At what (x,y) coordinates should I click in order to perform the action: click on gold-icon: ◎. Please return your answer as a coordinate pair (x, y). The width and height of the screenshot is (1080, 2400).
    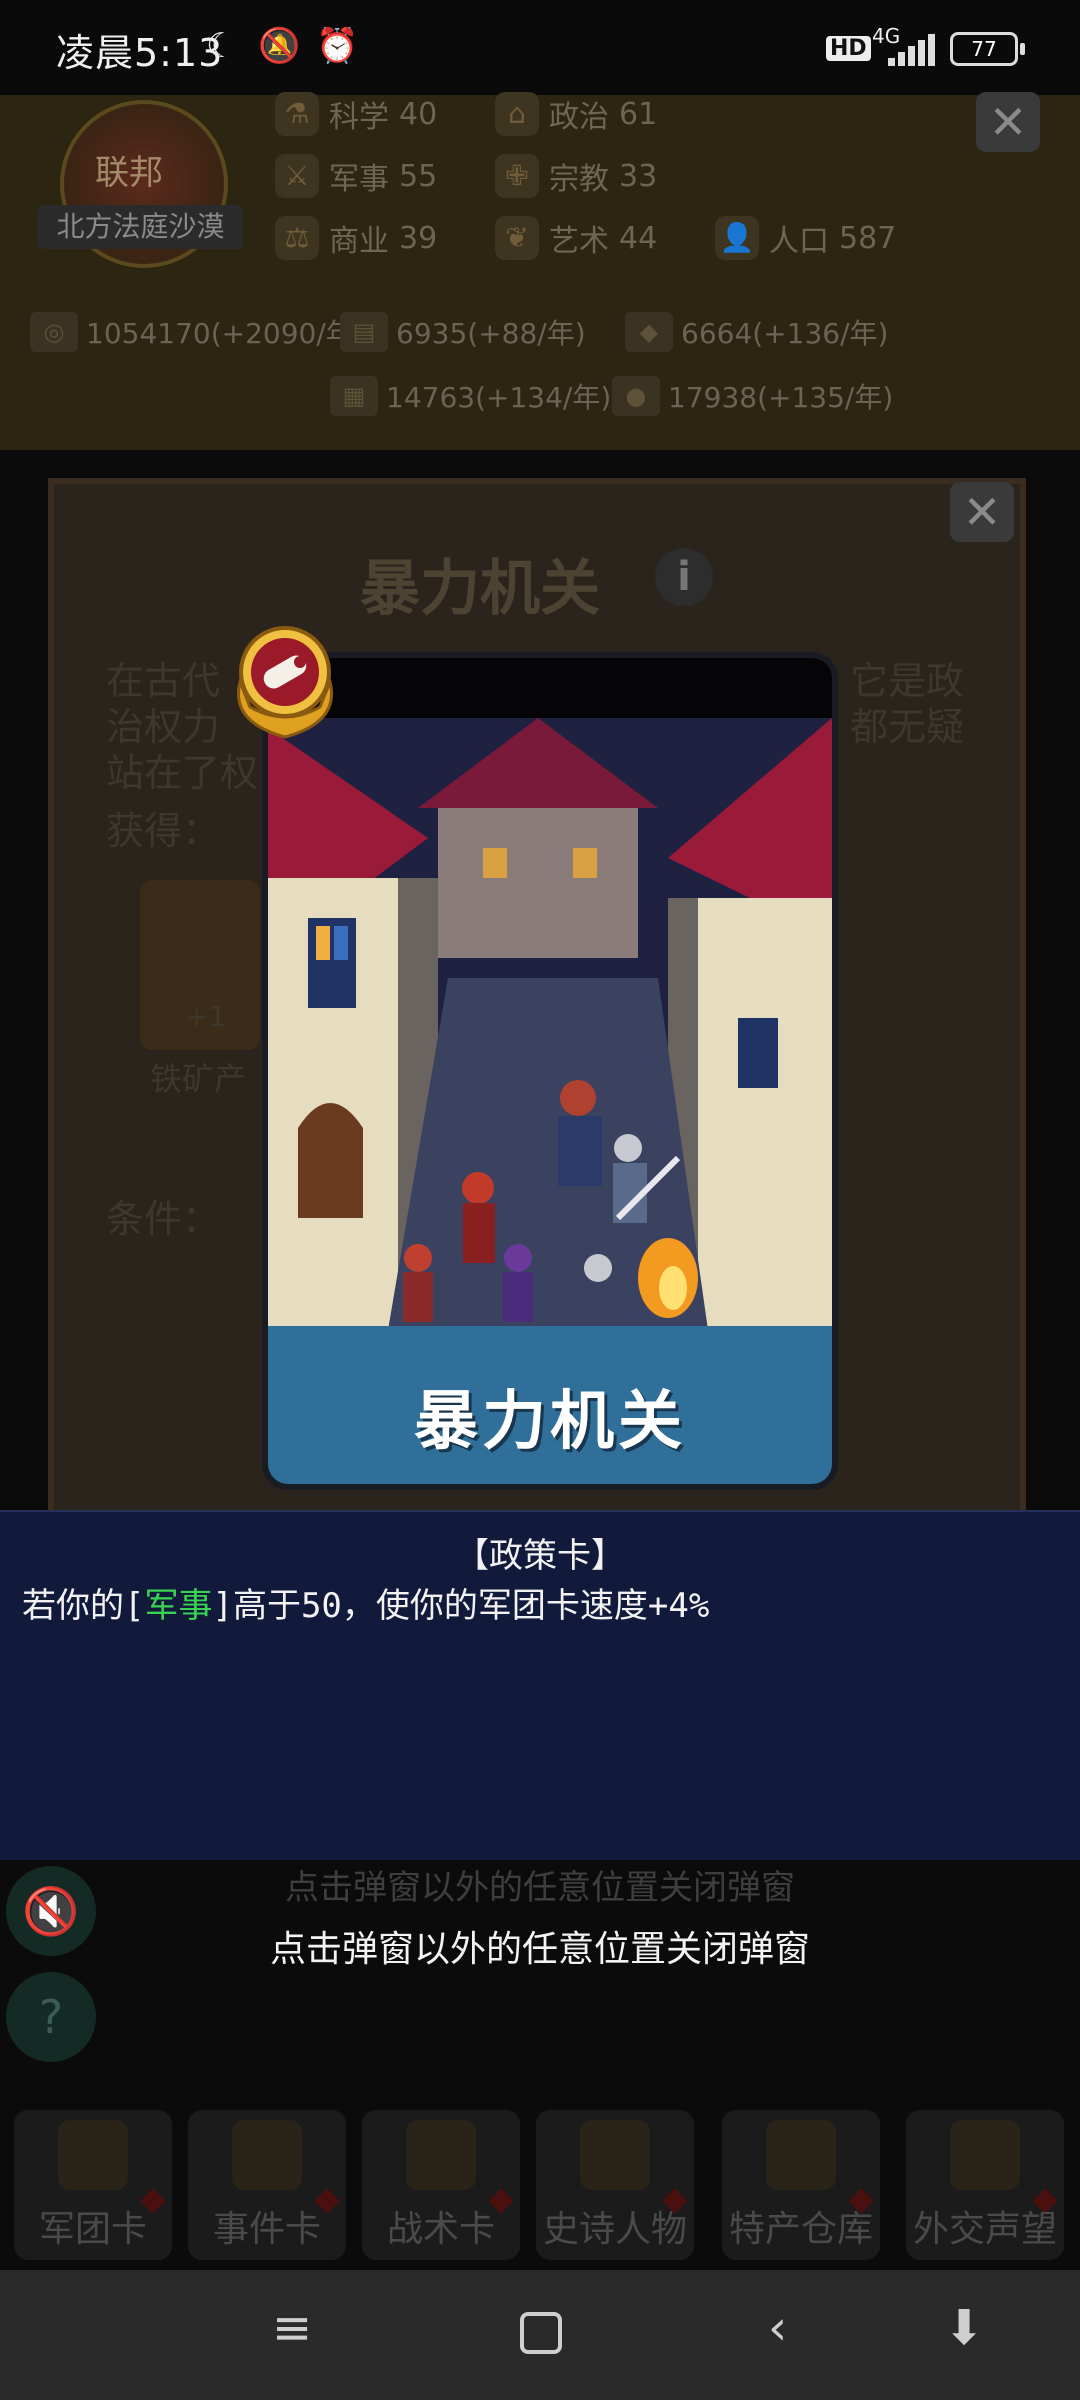
    Looking at the image, I should click on (54, 332).